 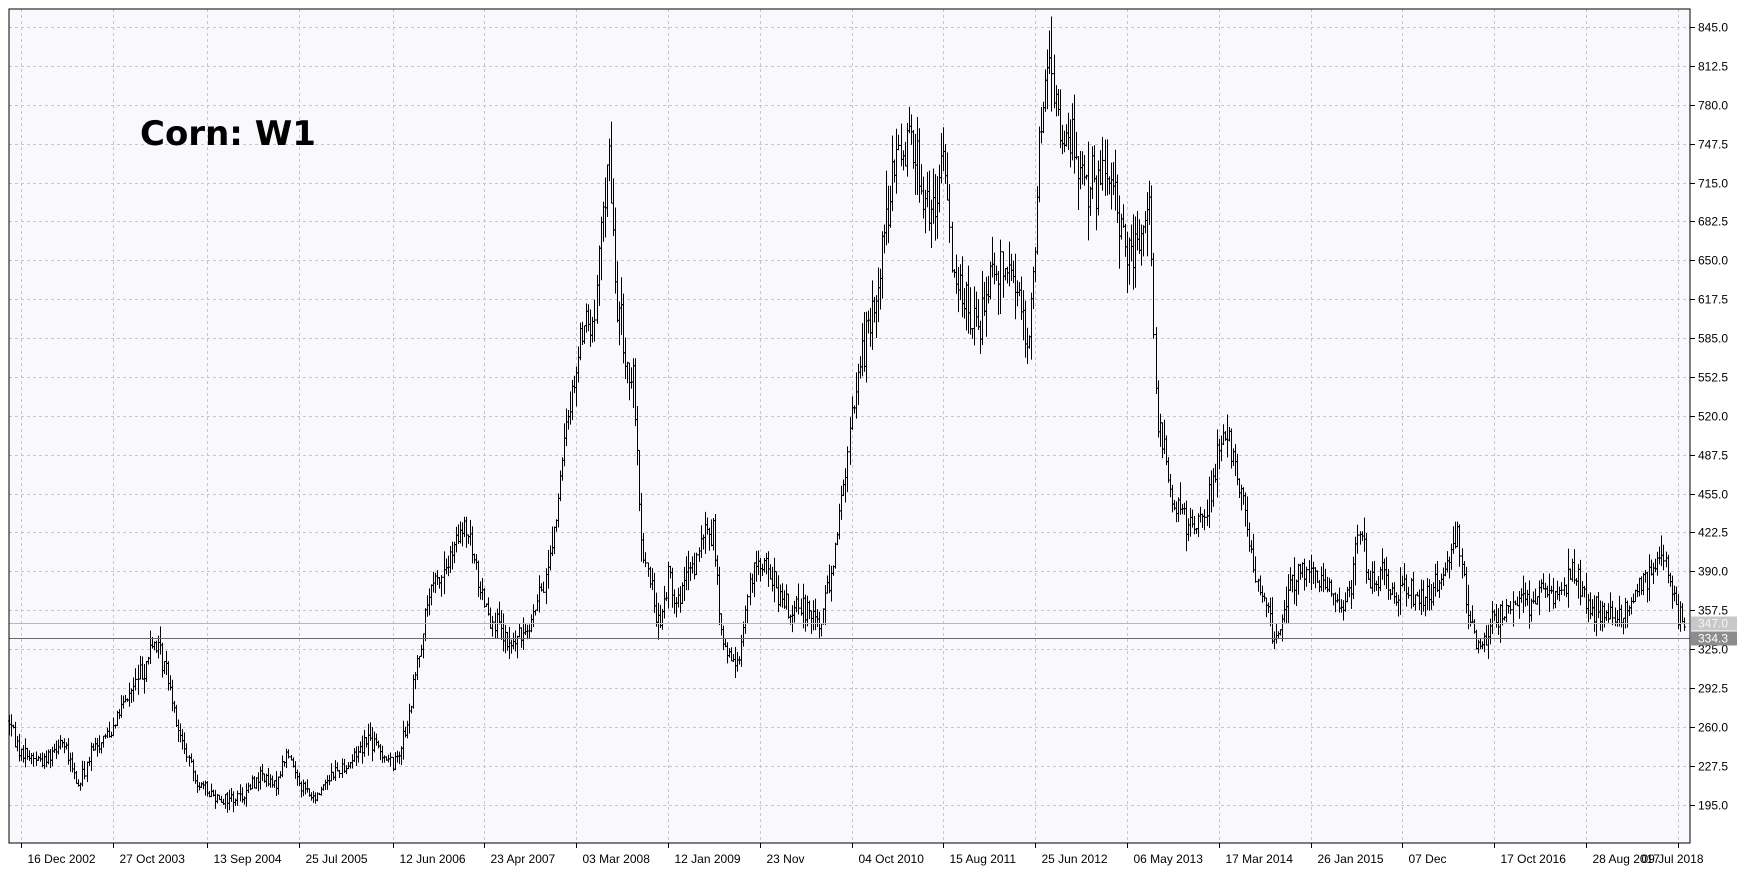 What do you see at coordinates (1713, 222) in the screenshot?
I see `y-tick-label: 682.5` at bounding box center [1713, 222].